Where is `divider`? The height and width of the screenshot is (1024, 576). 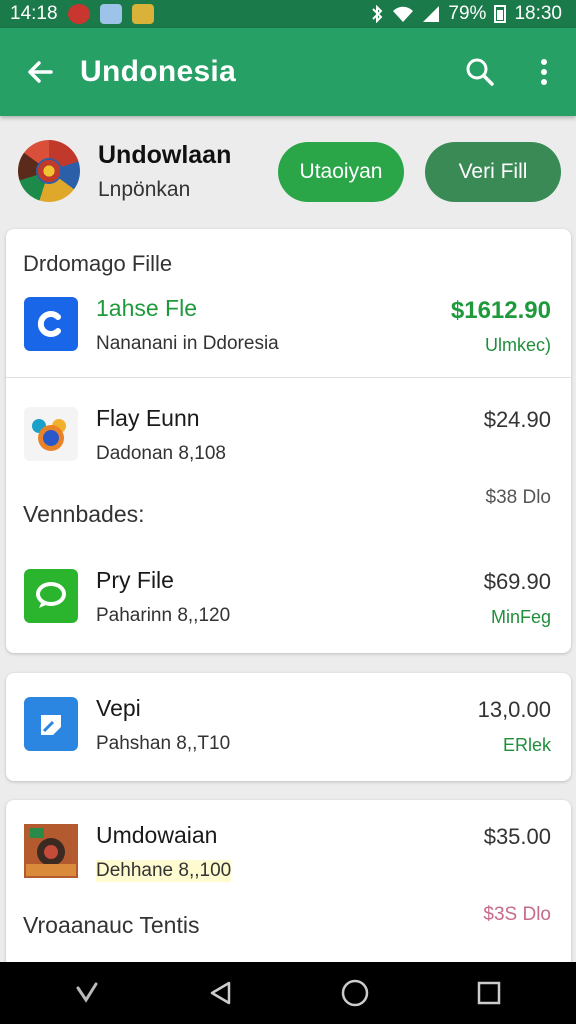 divider is located at coordinates (288, 377).